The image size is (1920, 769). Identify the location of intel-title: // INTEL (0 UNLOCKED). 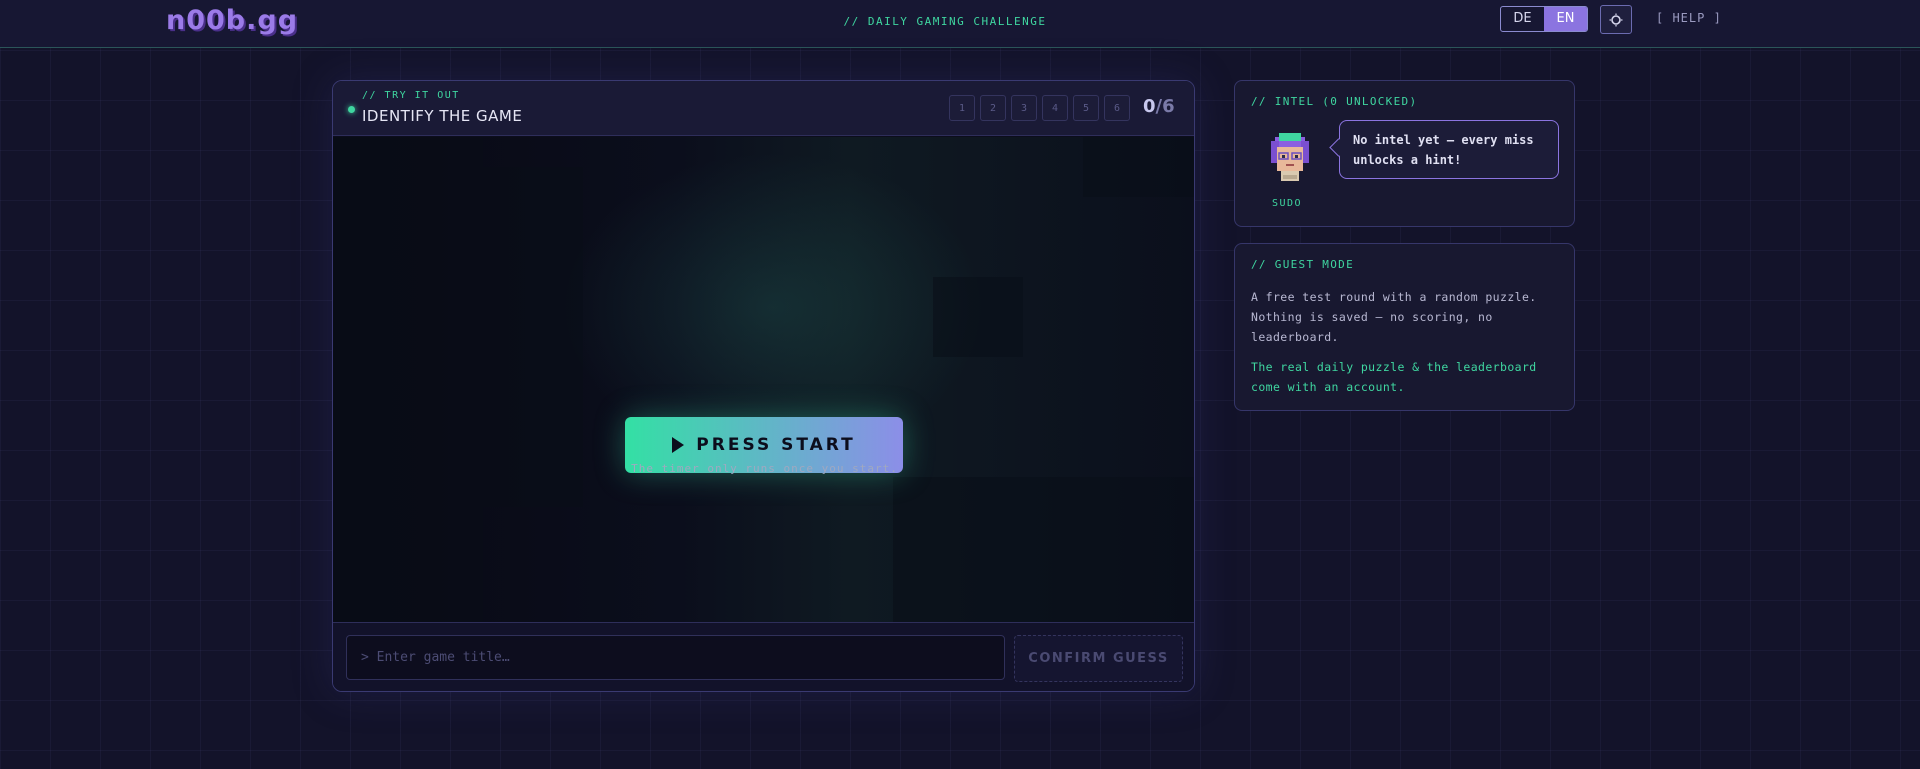
(1334, 101).